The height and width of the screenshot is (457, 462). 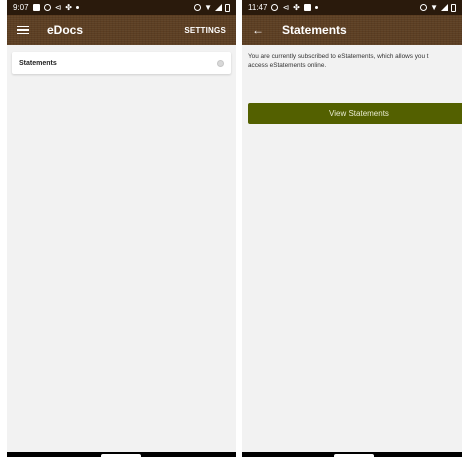 I want to click on message-line: access eStatements online., so click(x=287, y=65).